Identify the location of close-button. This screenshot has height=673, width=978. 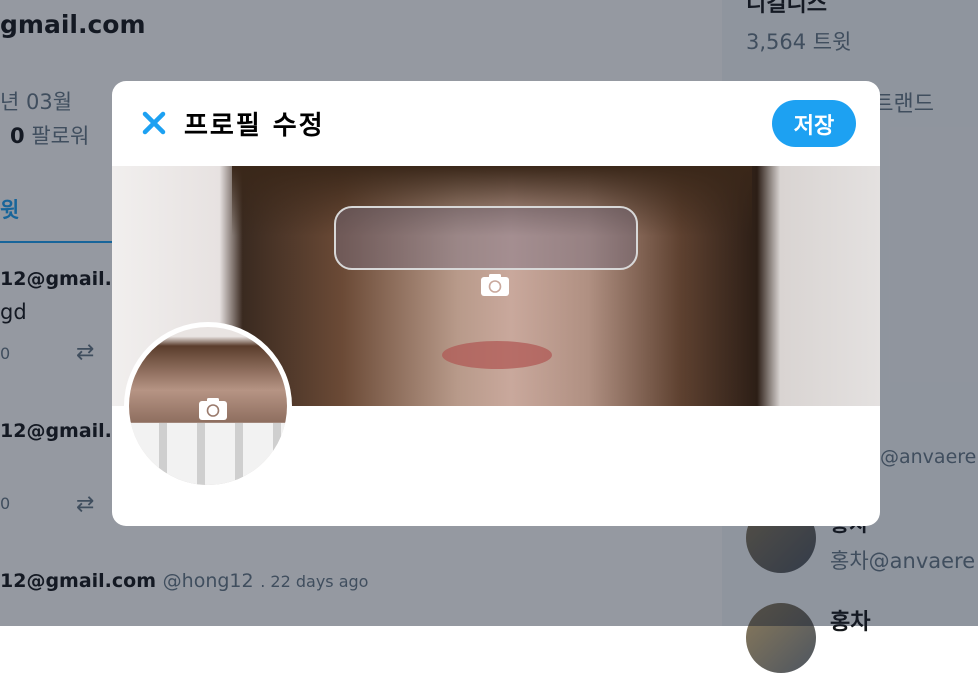
(154, 123).